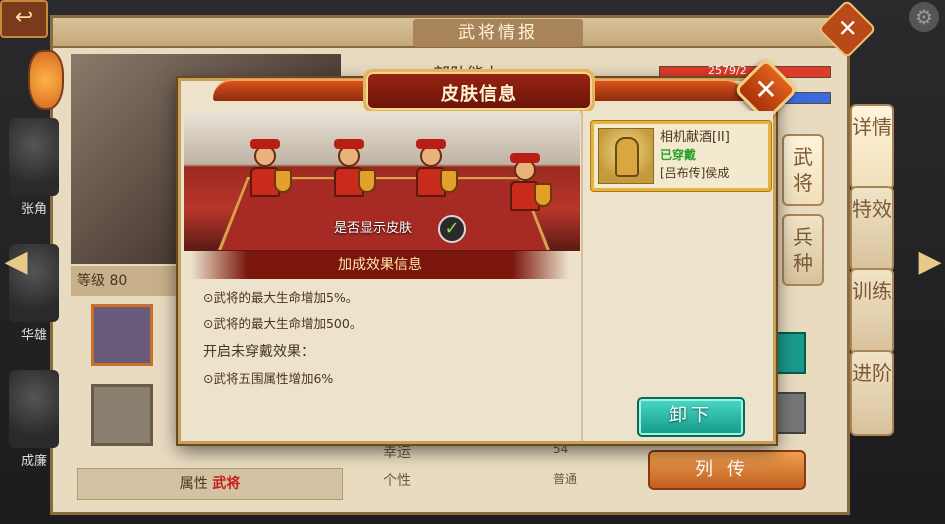 This screenshot has height=524, width=945. What do you see at coordinates (803, 170) in the screenshot?
I see `tab-hero: 武将` at bounding box center [803, 170].